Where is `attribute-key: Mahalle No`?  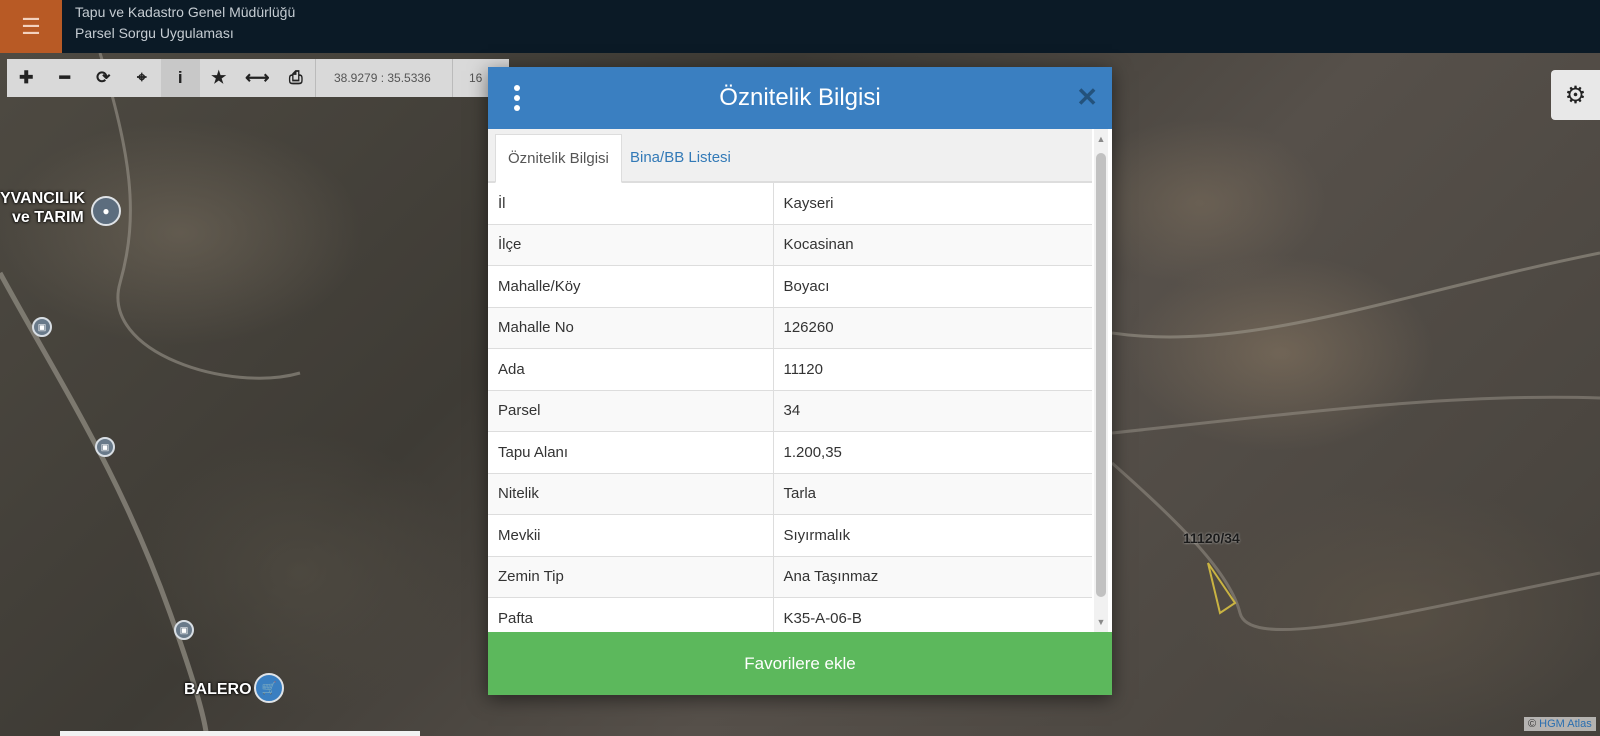
attribute-key: Mahalle No is located at coordinates (631, 327).